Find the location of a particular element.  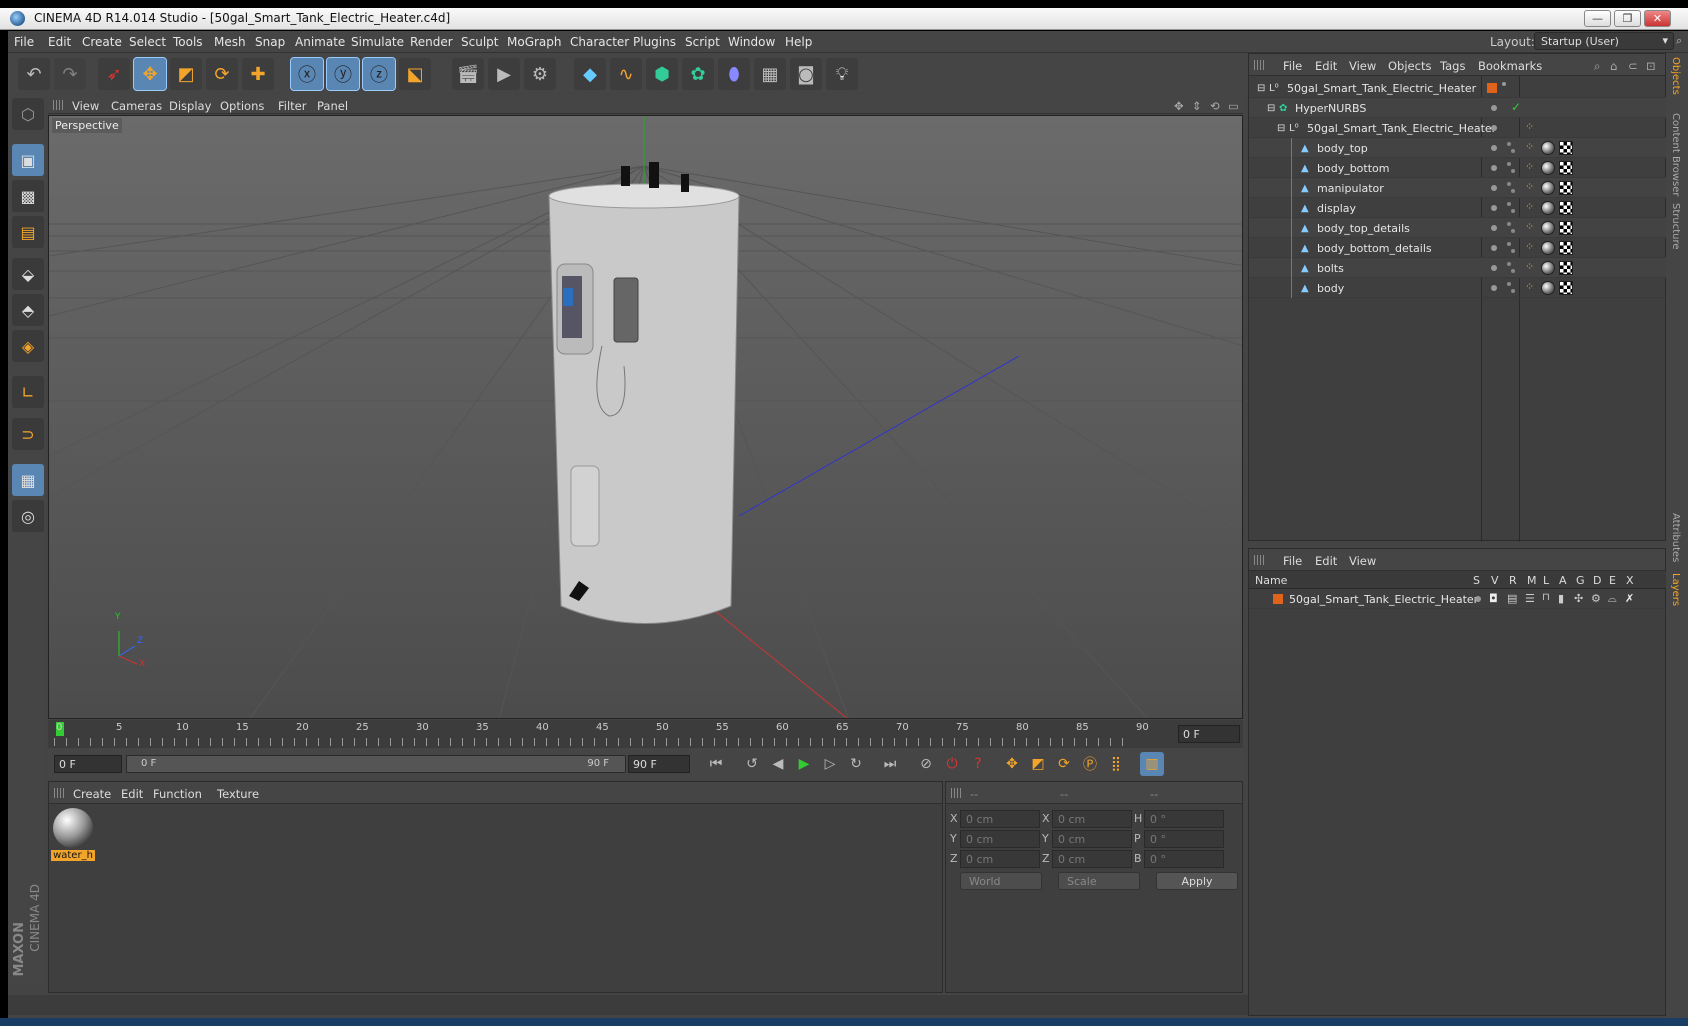

viewport-move-icon: ✥ is located at coordinates (1179, 106).